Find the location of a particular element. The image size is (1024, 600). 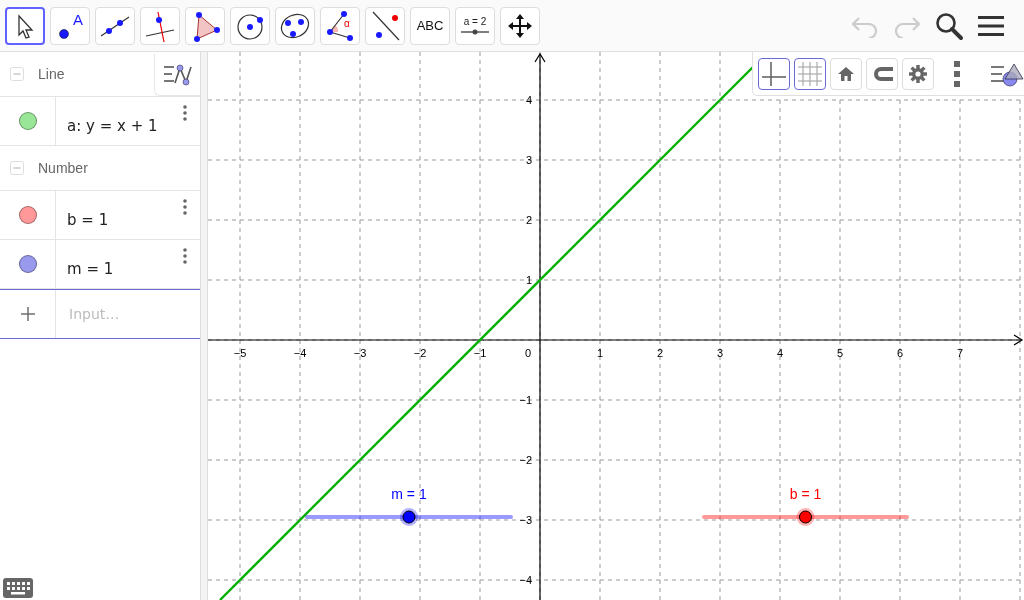

slider-label: m = 1 is located at coordinates (409, 494).